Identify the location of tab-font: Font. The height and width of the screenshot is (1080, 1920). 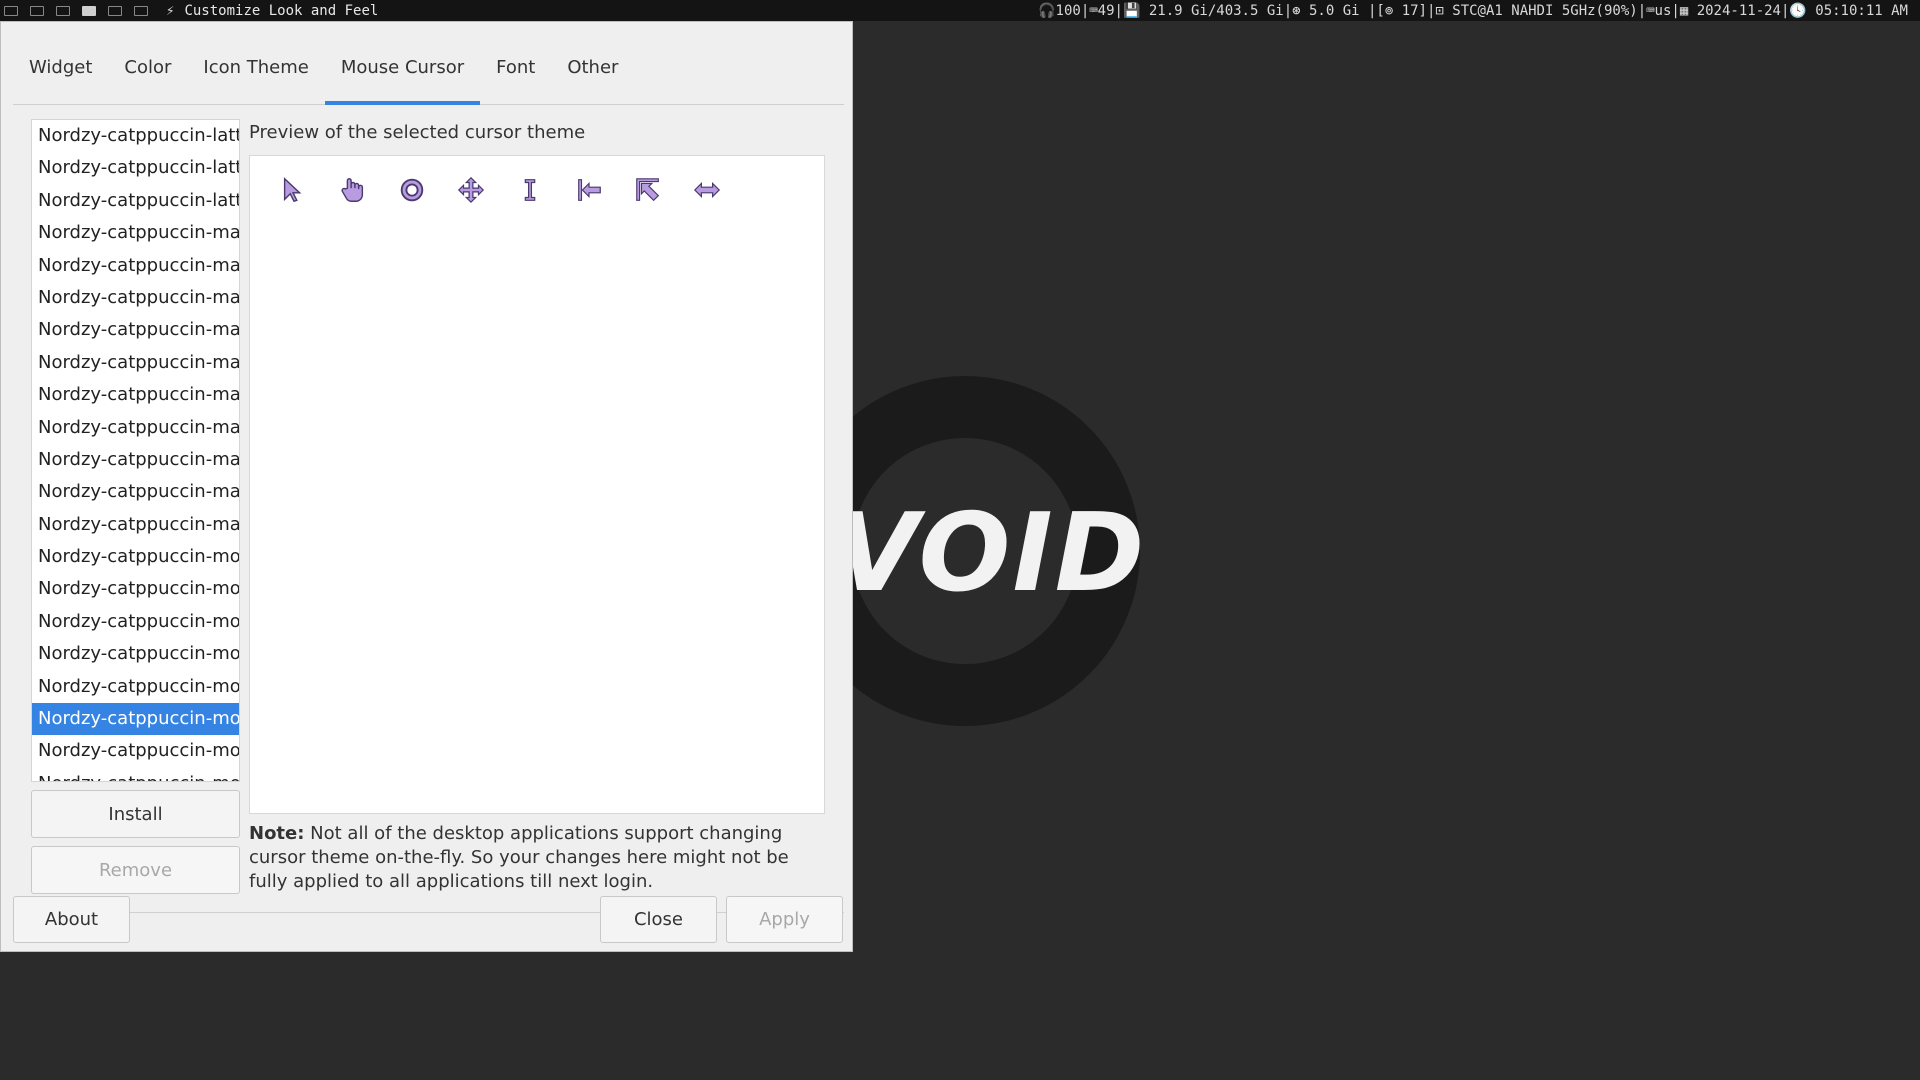
(515, 68).